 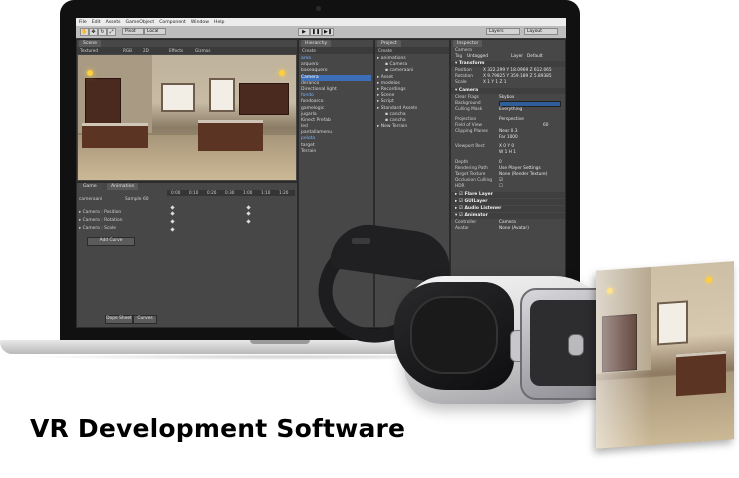 I want to click on animator-header: ▾ ☑ Animator, so click(x=508, y=216).